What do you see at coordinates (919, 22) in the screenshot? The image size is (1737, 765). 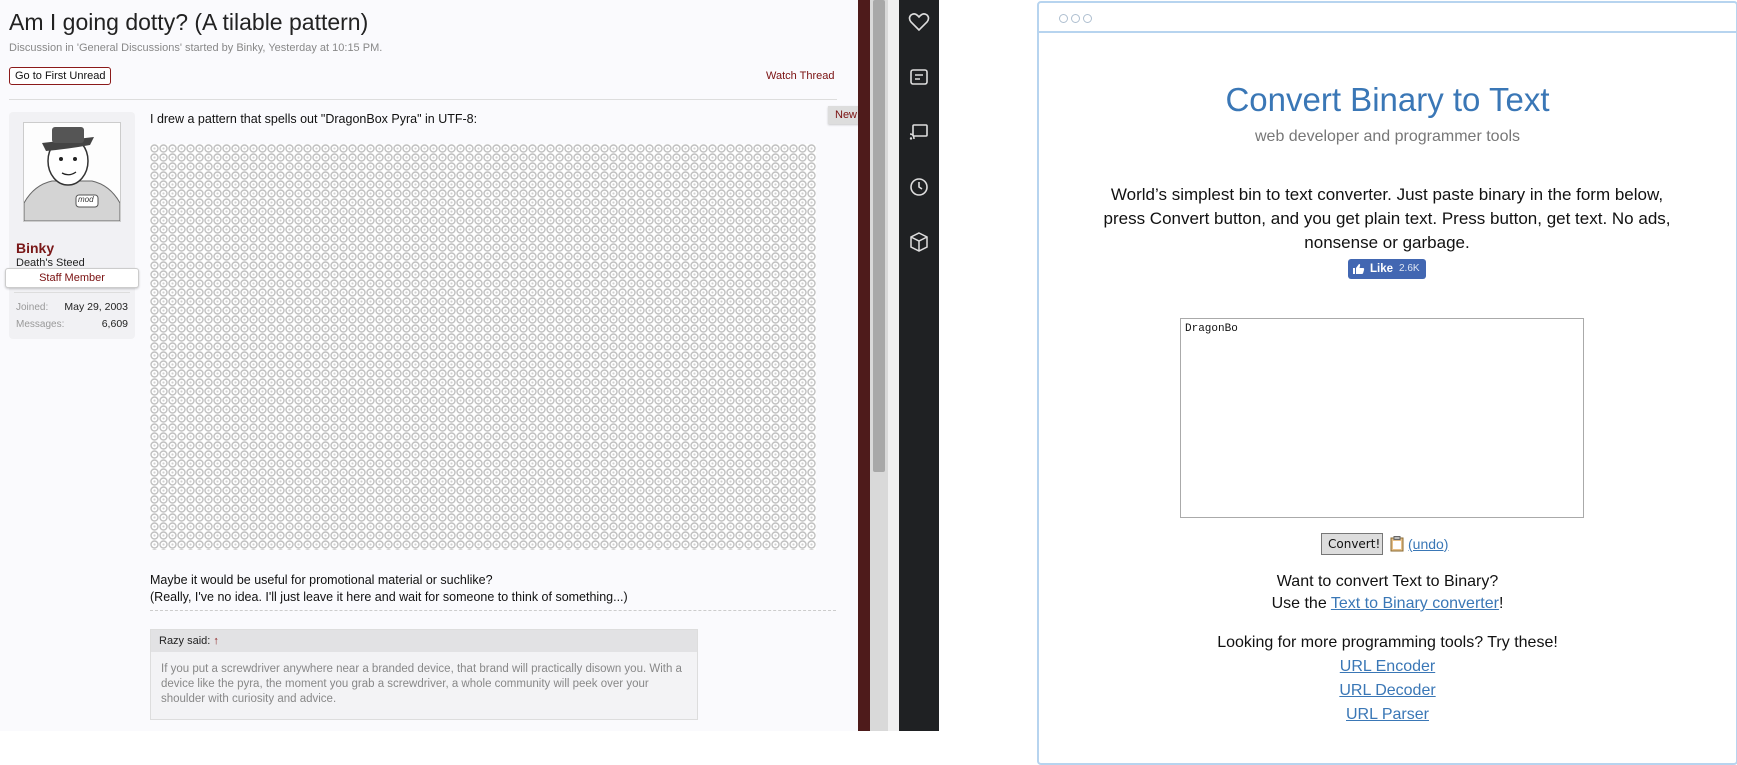 I see `heart-icon` at bounding box center [919, 22].